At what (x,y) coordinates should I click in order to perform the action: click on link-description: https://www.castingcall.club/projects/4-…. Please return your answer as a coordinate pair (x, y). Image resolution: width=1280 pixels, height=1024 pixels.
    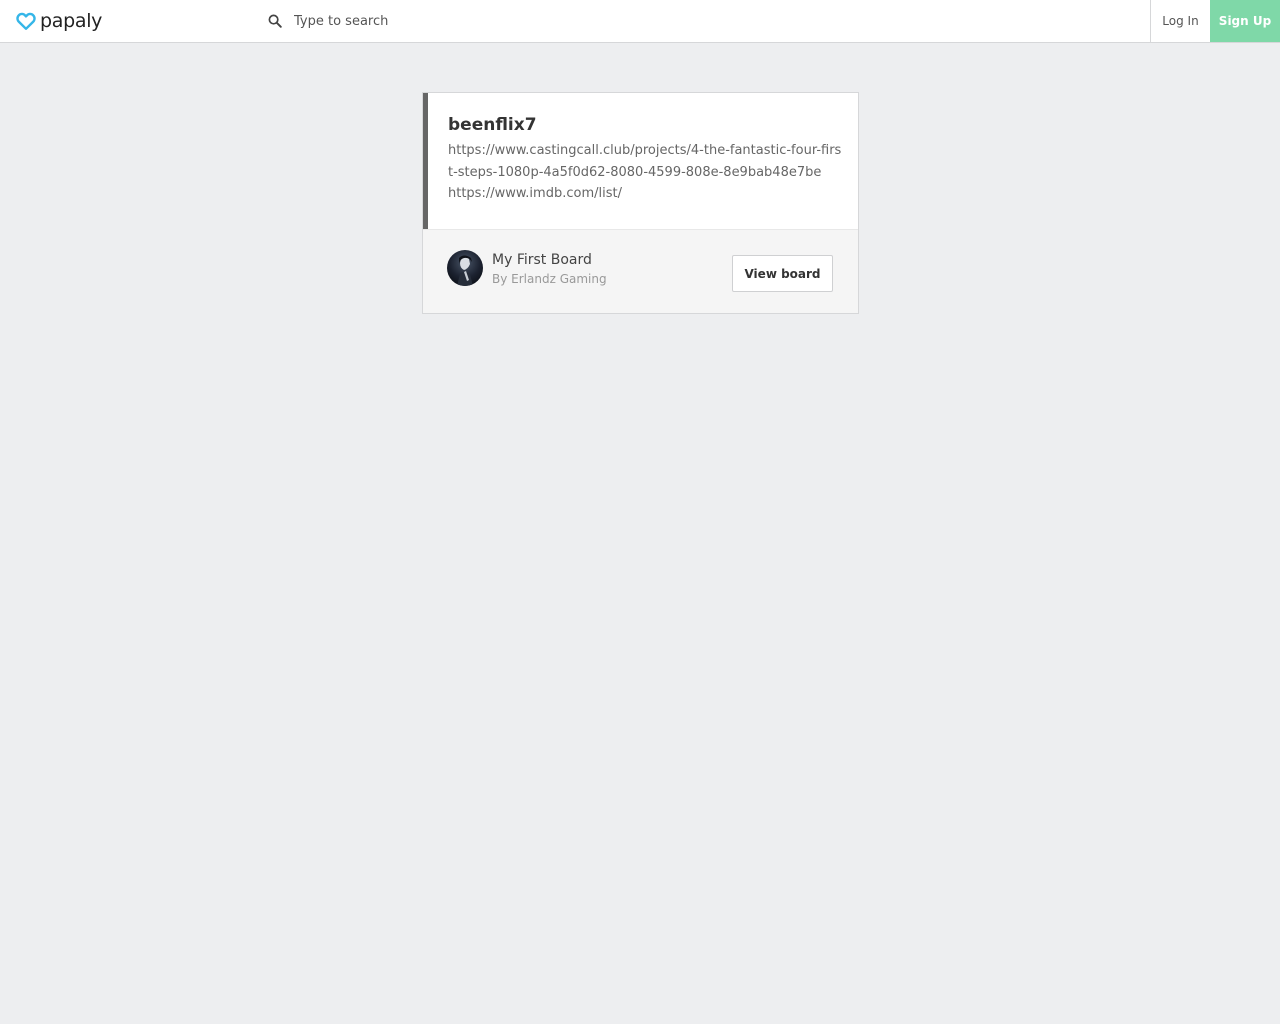
    Looking at the image, I should click on (645, 172).